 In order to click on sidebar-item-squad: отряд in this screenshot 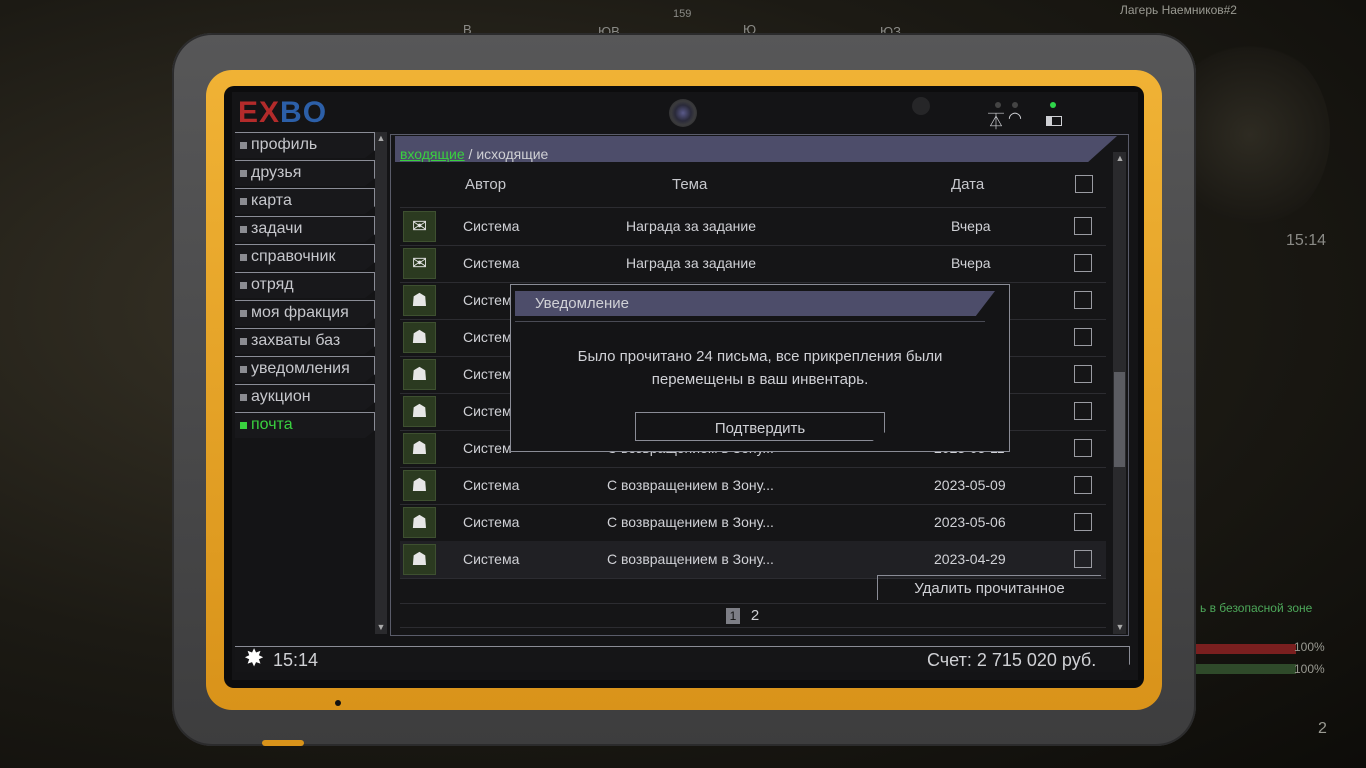, I will do `click(305, 285)`.